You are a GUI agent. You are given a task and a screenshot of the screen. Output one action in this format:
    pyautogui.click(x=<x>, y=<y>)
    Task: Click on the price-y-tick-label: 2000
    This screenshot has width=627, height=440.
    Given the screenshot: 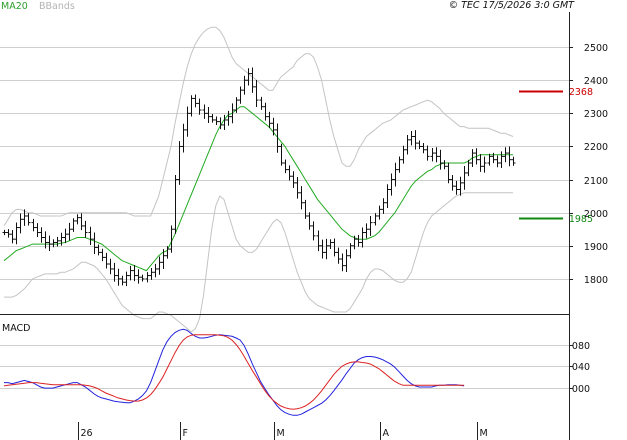 What is the action you would take?
    pyautogui.click(x=596, y=214)
    